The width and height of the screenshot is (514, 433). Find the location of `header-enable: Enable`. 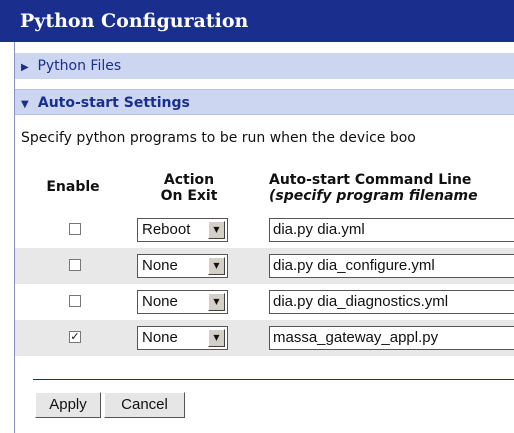

header-enable: Enable is located at coordinates (73, 187).